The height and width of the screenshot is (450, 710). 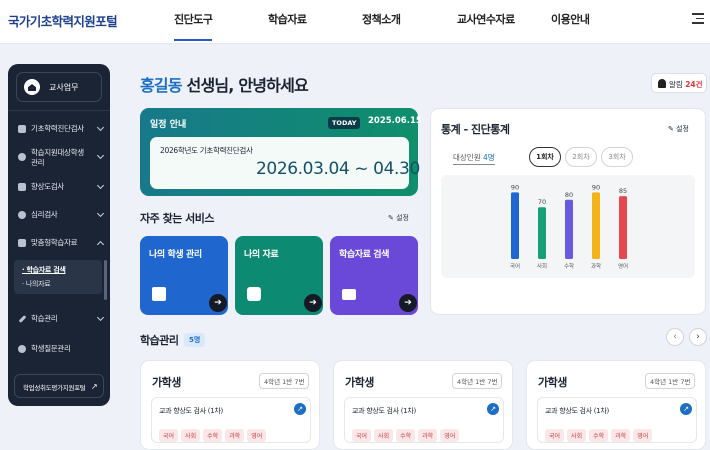 I want to click on service-label: 나의 자료, so click(x=261, y=255).